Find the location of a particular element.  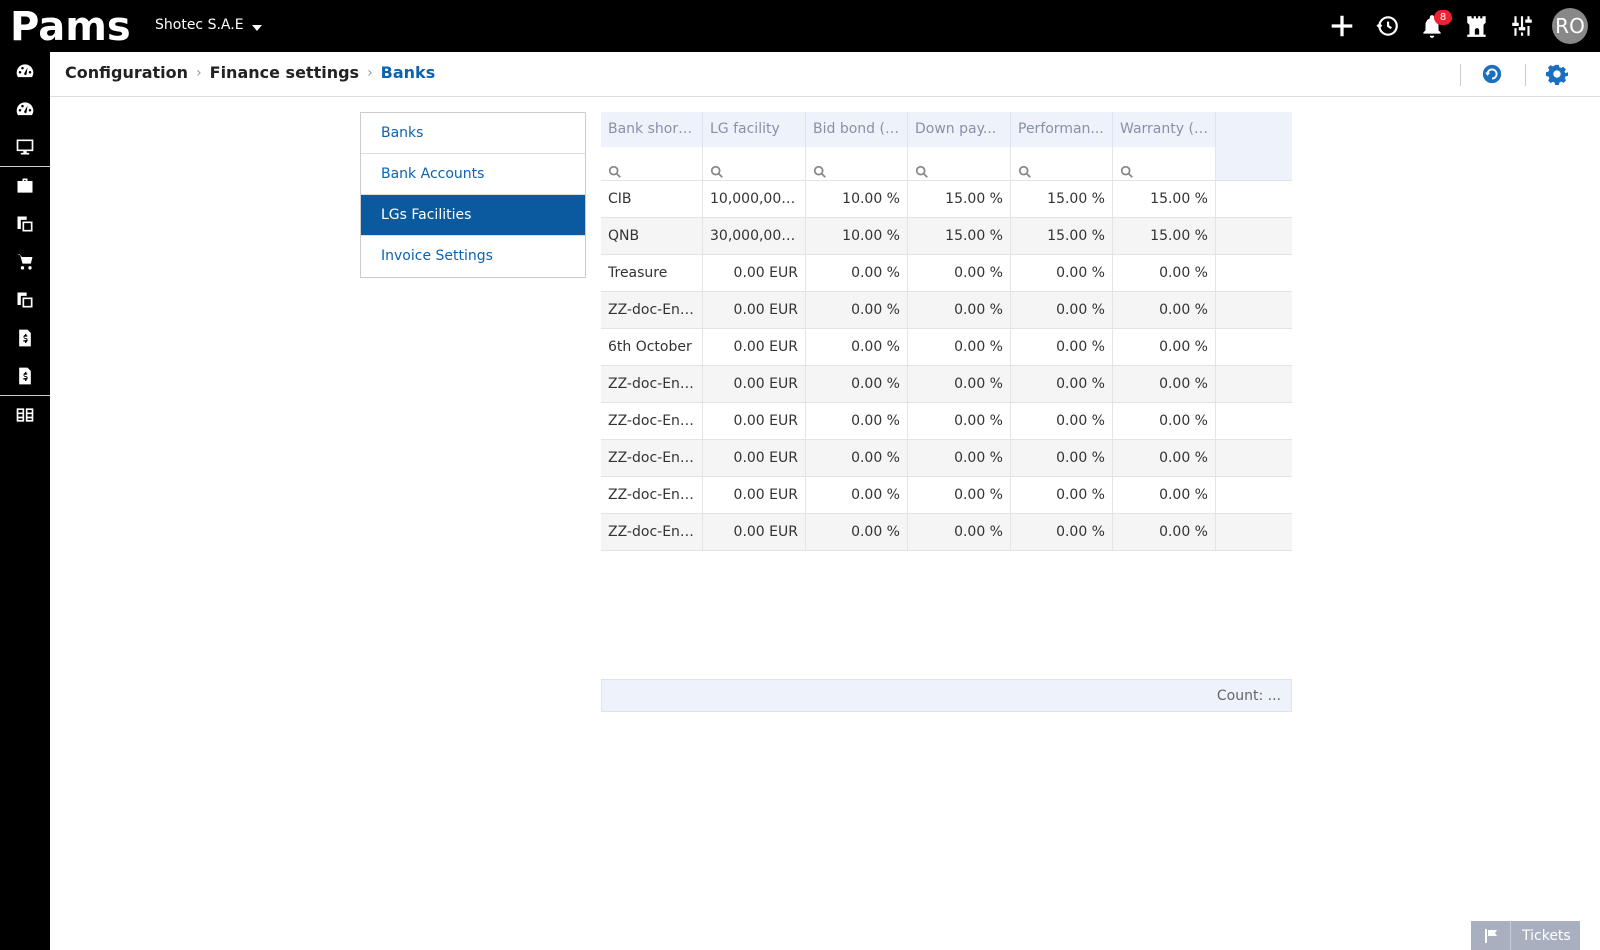

documents-icon is located at coordinates (25, 300).